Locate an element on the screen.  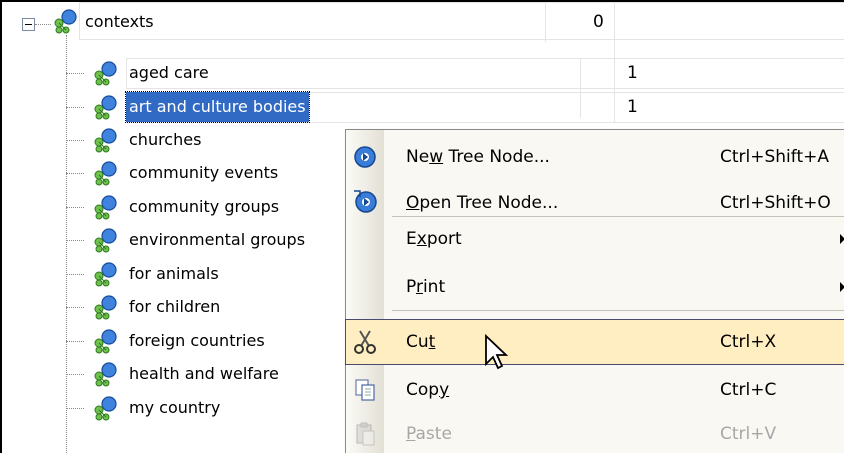
menu-item-new-tree-node: New Tree Node... Ctrl+Shift+A is located at coordinates (595, 157).